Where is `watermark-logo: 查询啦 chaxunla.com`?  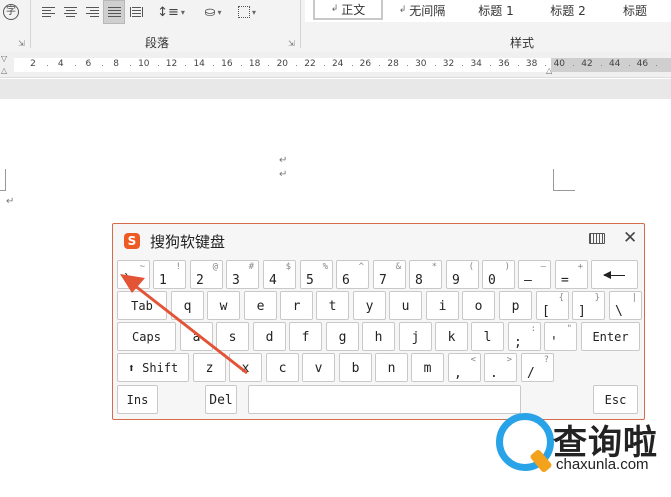 watermark-logo: 查询啦 chaxunla.com is located at coordinates (583, 451).